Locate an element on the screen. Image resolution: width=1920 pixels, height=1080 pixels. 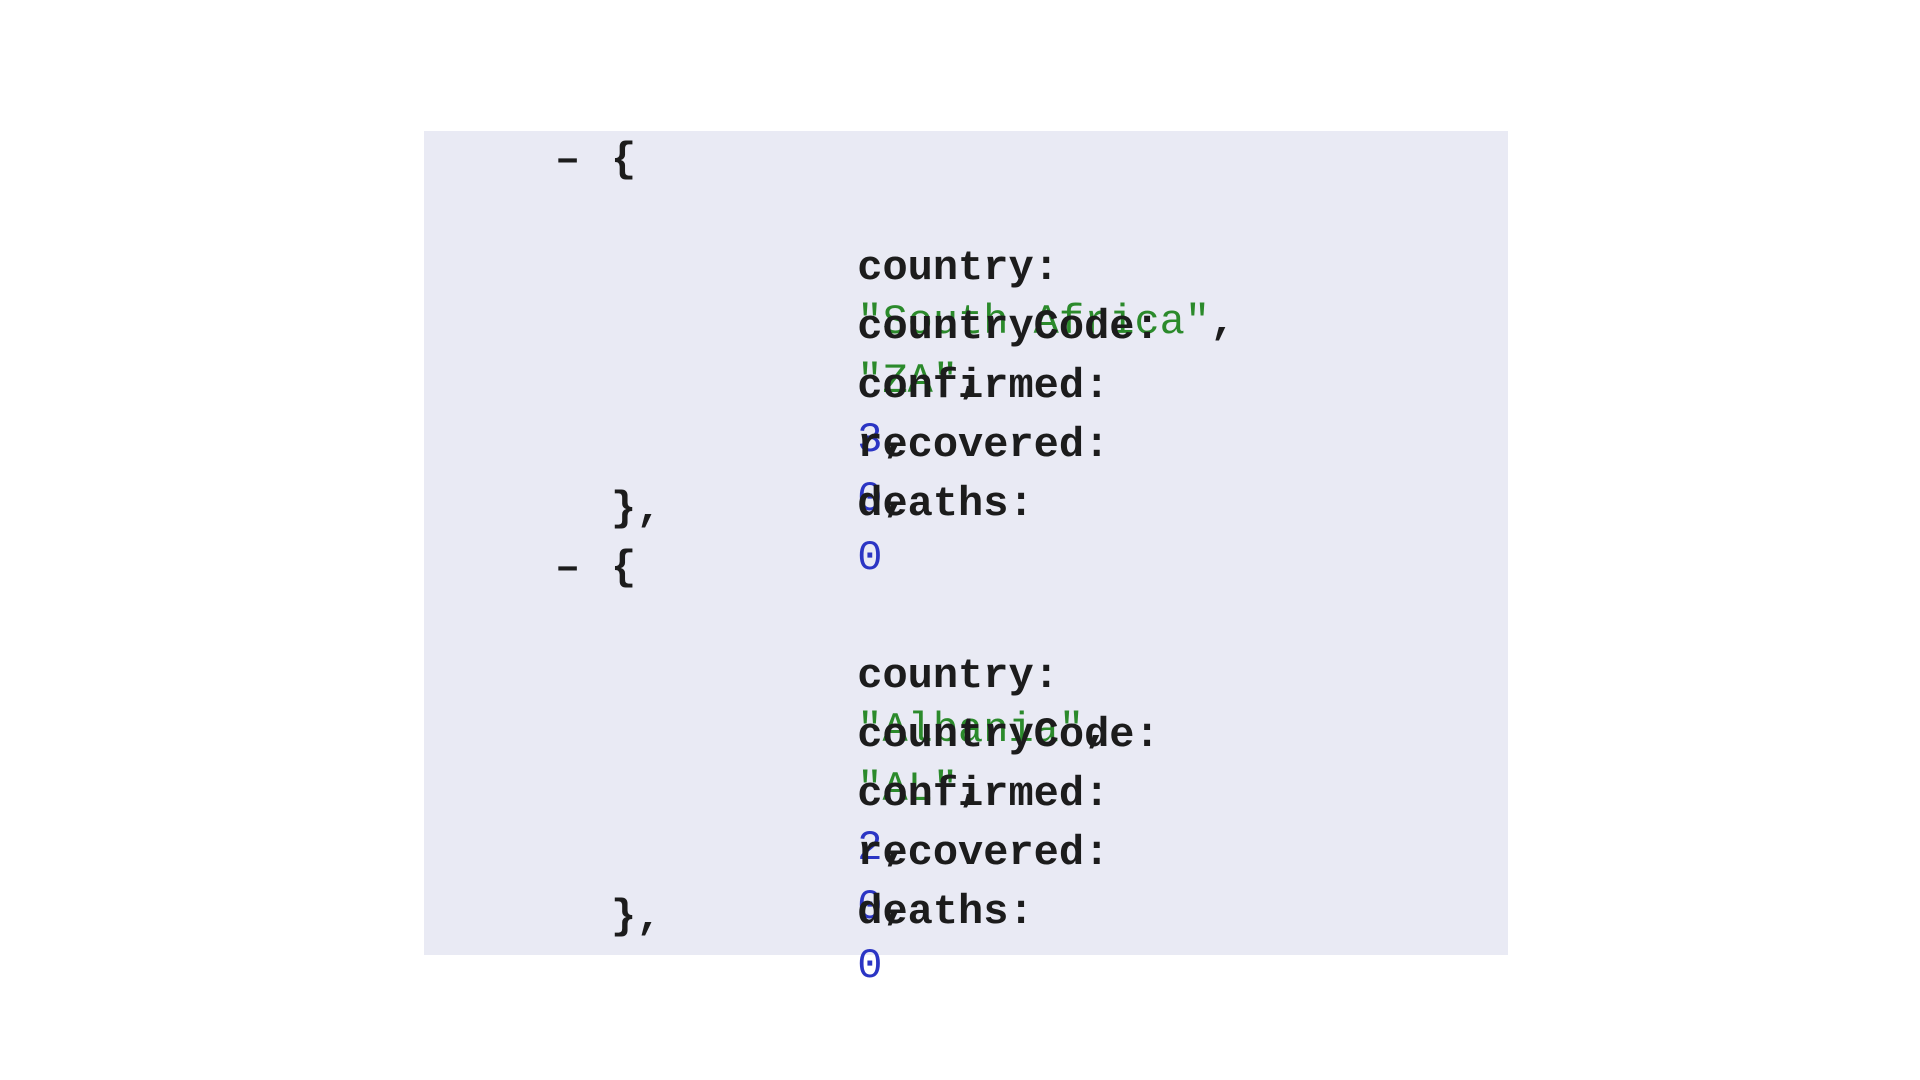
property-country: country: "South Africa", is located at coordinates (970, 266).